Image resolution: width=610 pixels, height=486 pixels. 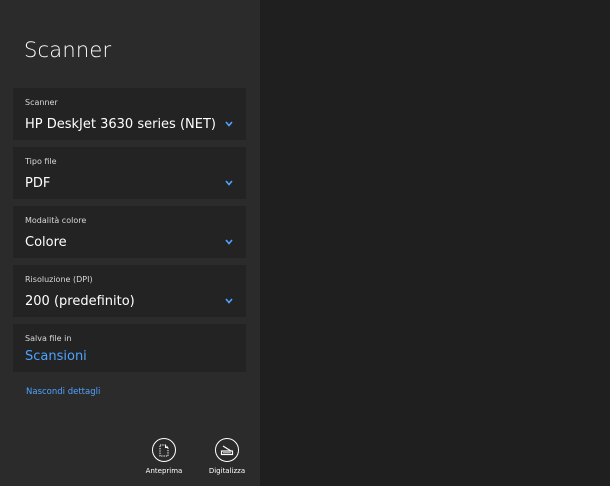 I want to click on color-mode-value: Colore, so click(x=46, y=242).